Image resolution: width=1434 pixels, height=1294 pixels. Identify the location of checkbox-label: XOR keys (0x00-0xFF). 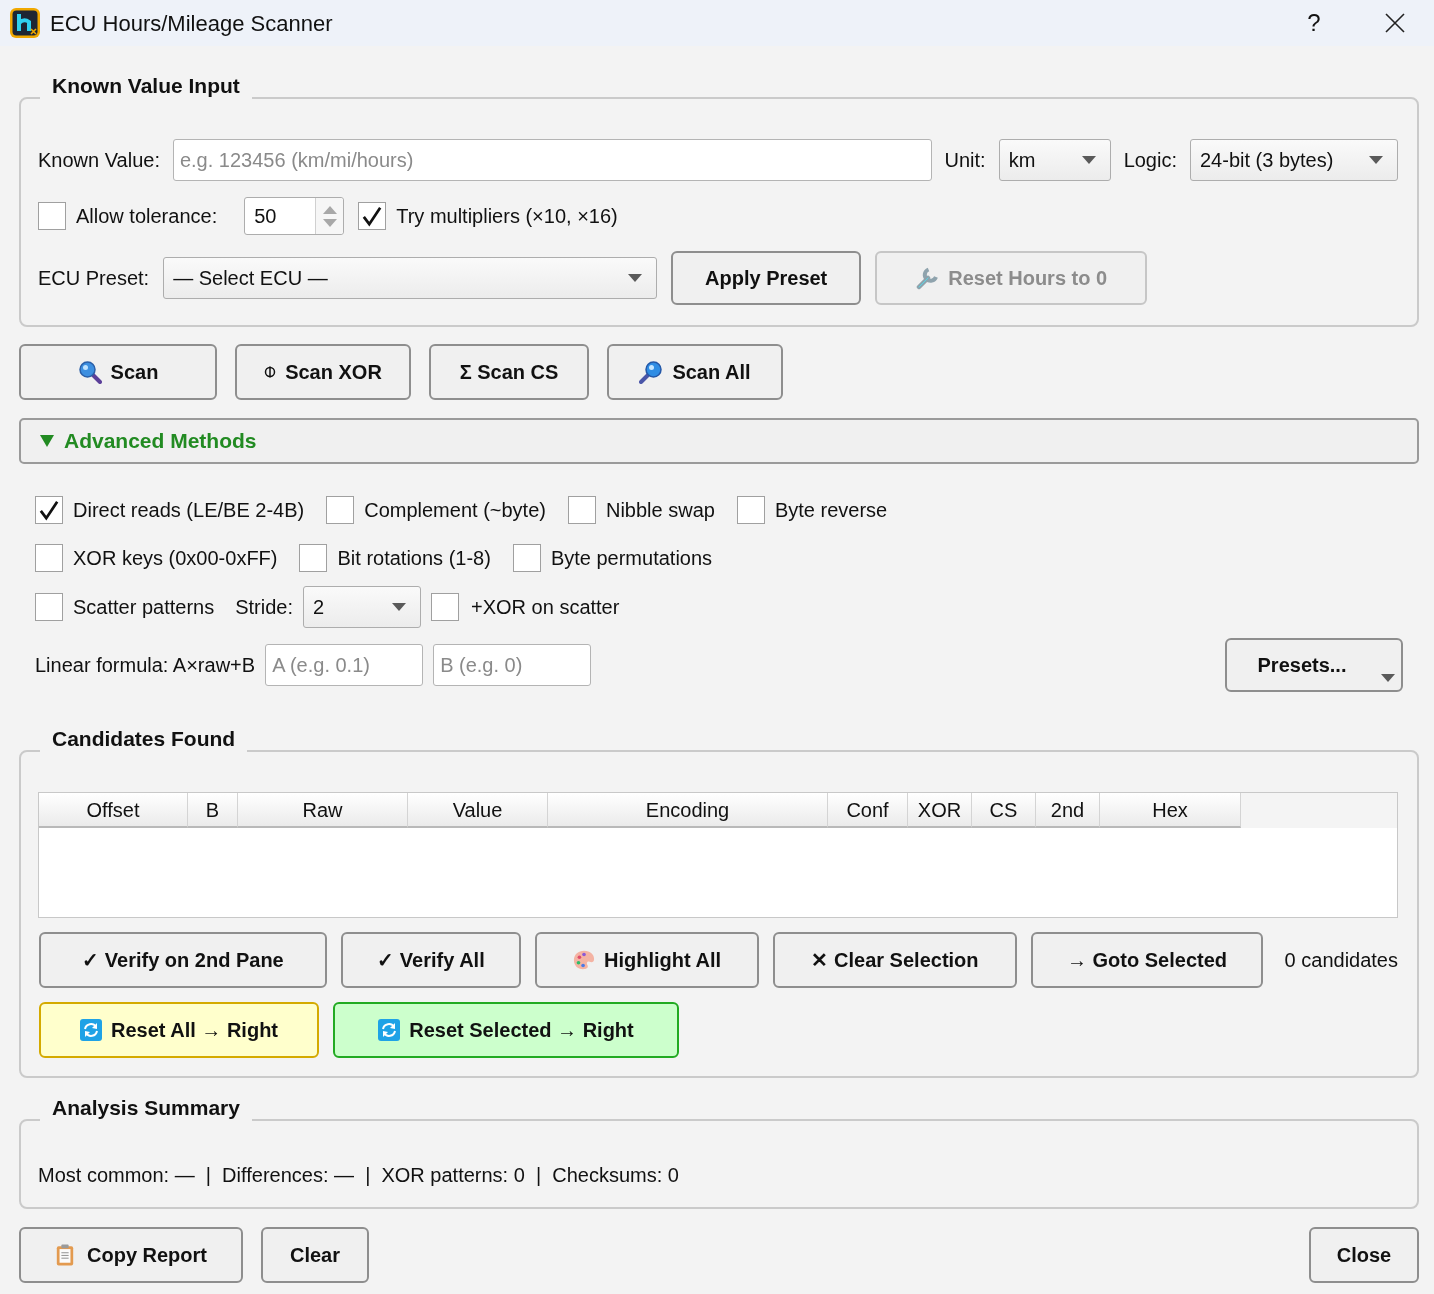
(175, 558).